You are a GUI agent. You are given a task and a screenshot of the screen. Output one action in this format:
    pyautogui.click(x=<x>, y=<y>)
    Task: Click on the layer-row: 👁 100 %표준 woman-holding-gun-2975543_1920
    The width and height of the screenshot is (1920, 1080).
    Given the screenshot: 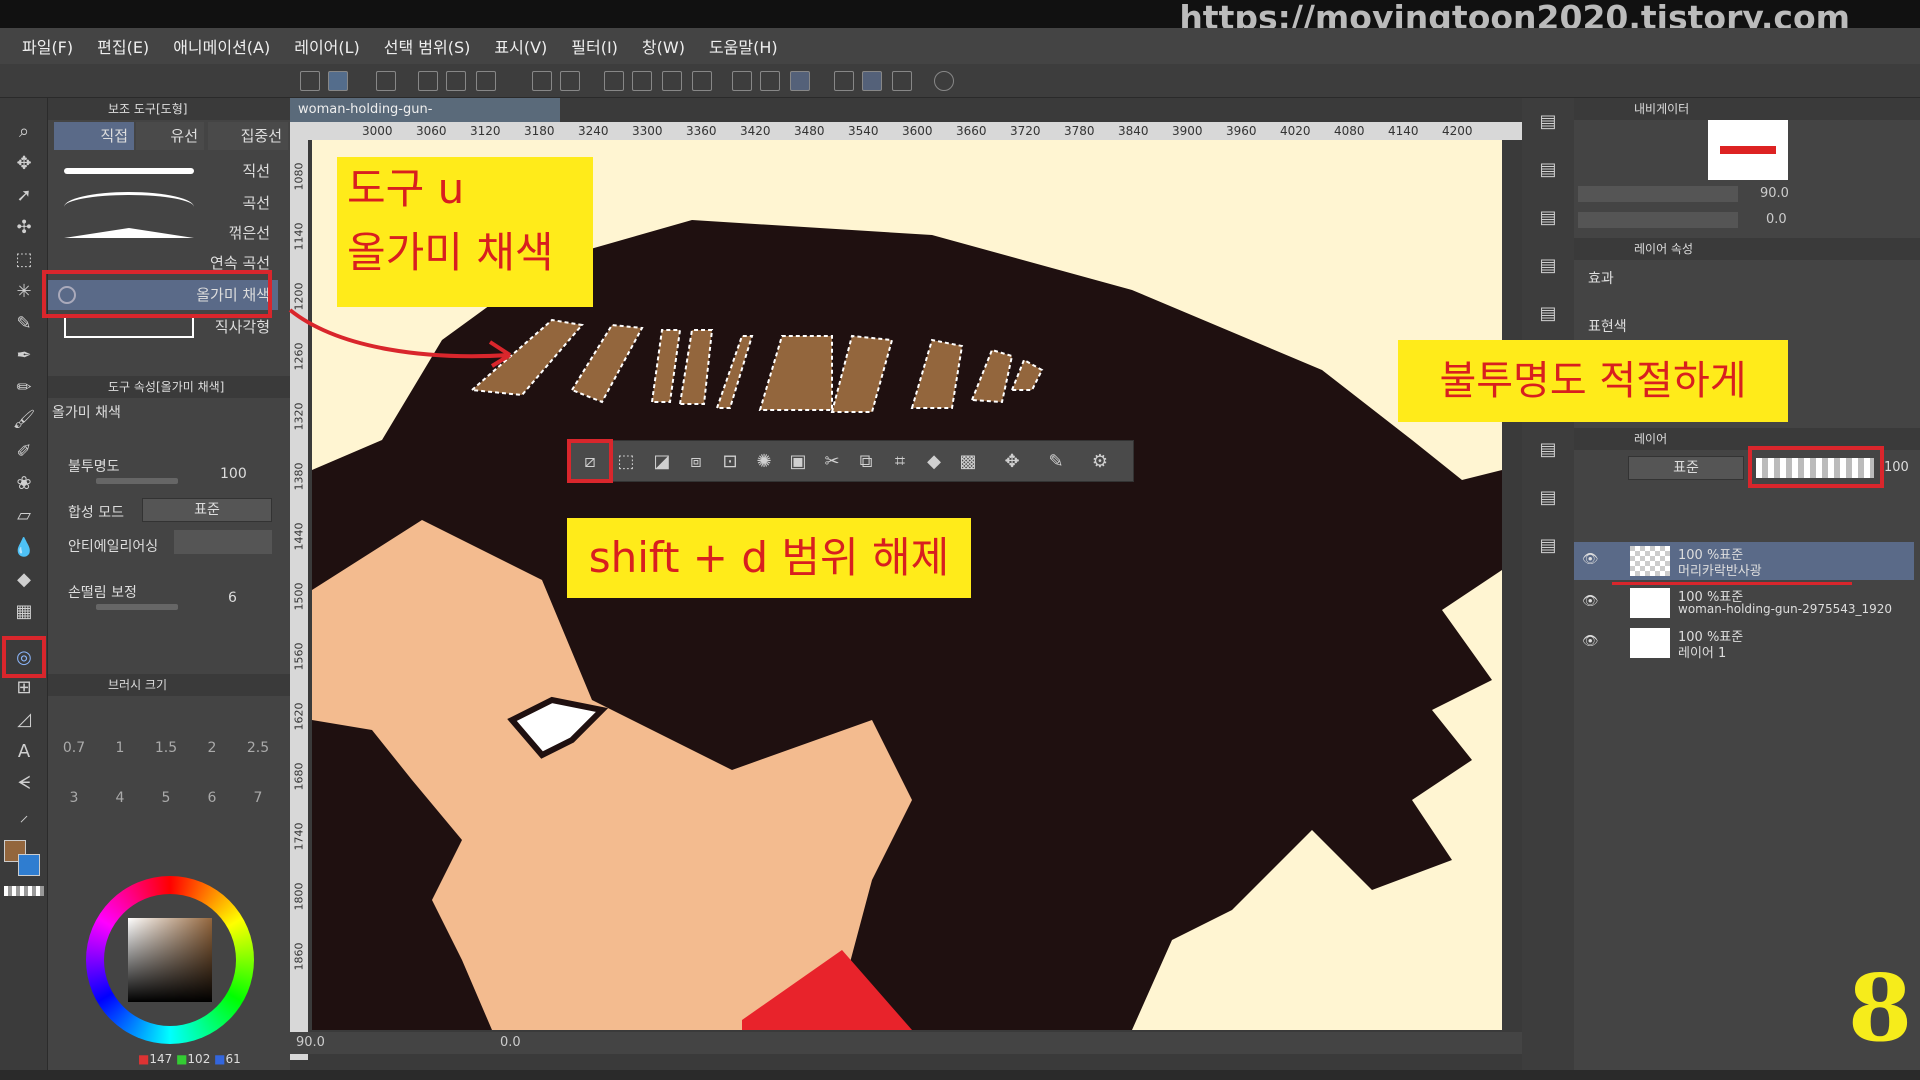 What is the action you would take?
    pyautogui.click(x=1744, y=603)
    